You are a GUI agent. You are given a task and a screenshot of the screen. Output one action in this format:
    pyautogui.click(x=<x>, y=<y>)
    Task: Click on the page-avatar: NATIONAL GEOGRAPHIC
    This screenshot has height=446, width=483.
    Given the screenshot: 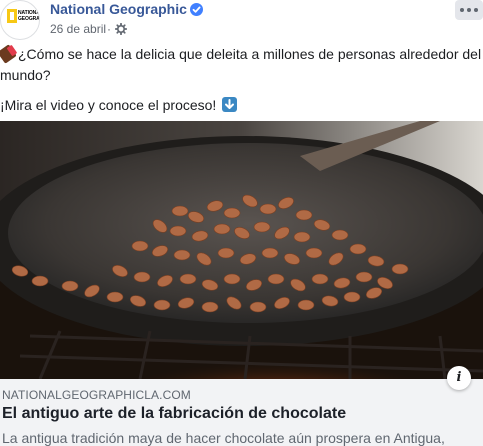 What is the action you would take?
    pyautogui.click(x=20, y=20)
    